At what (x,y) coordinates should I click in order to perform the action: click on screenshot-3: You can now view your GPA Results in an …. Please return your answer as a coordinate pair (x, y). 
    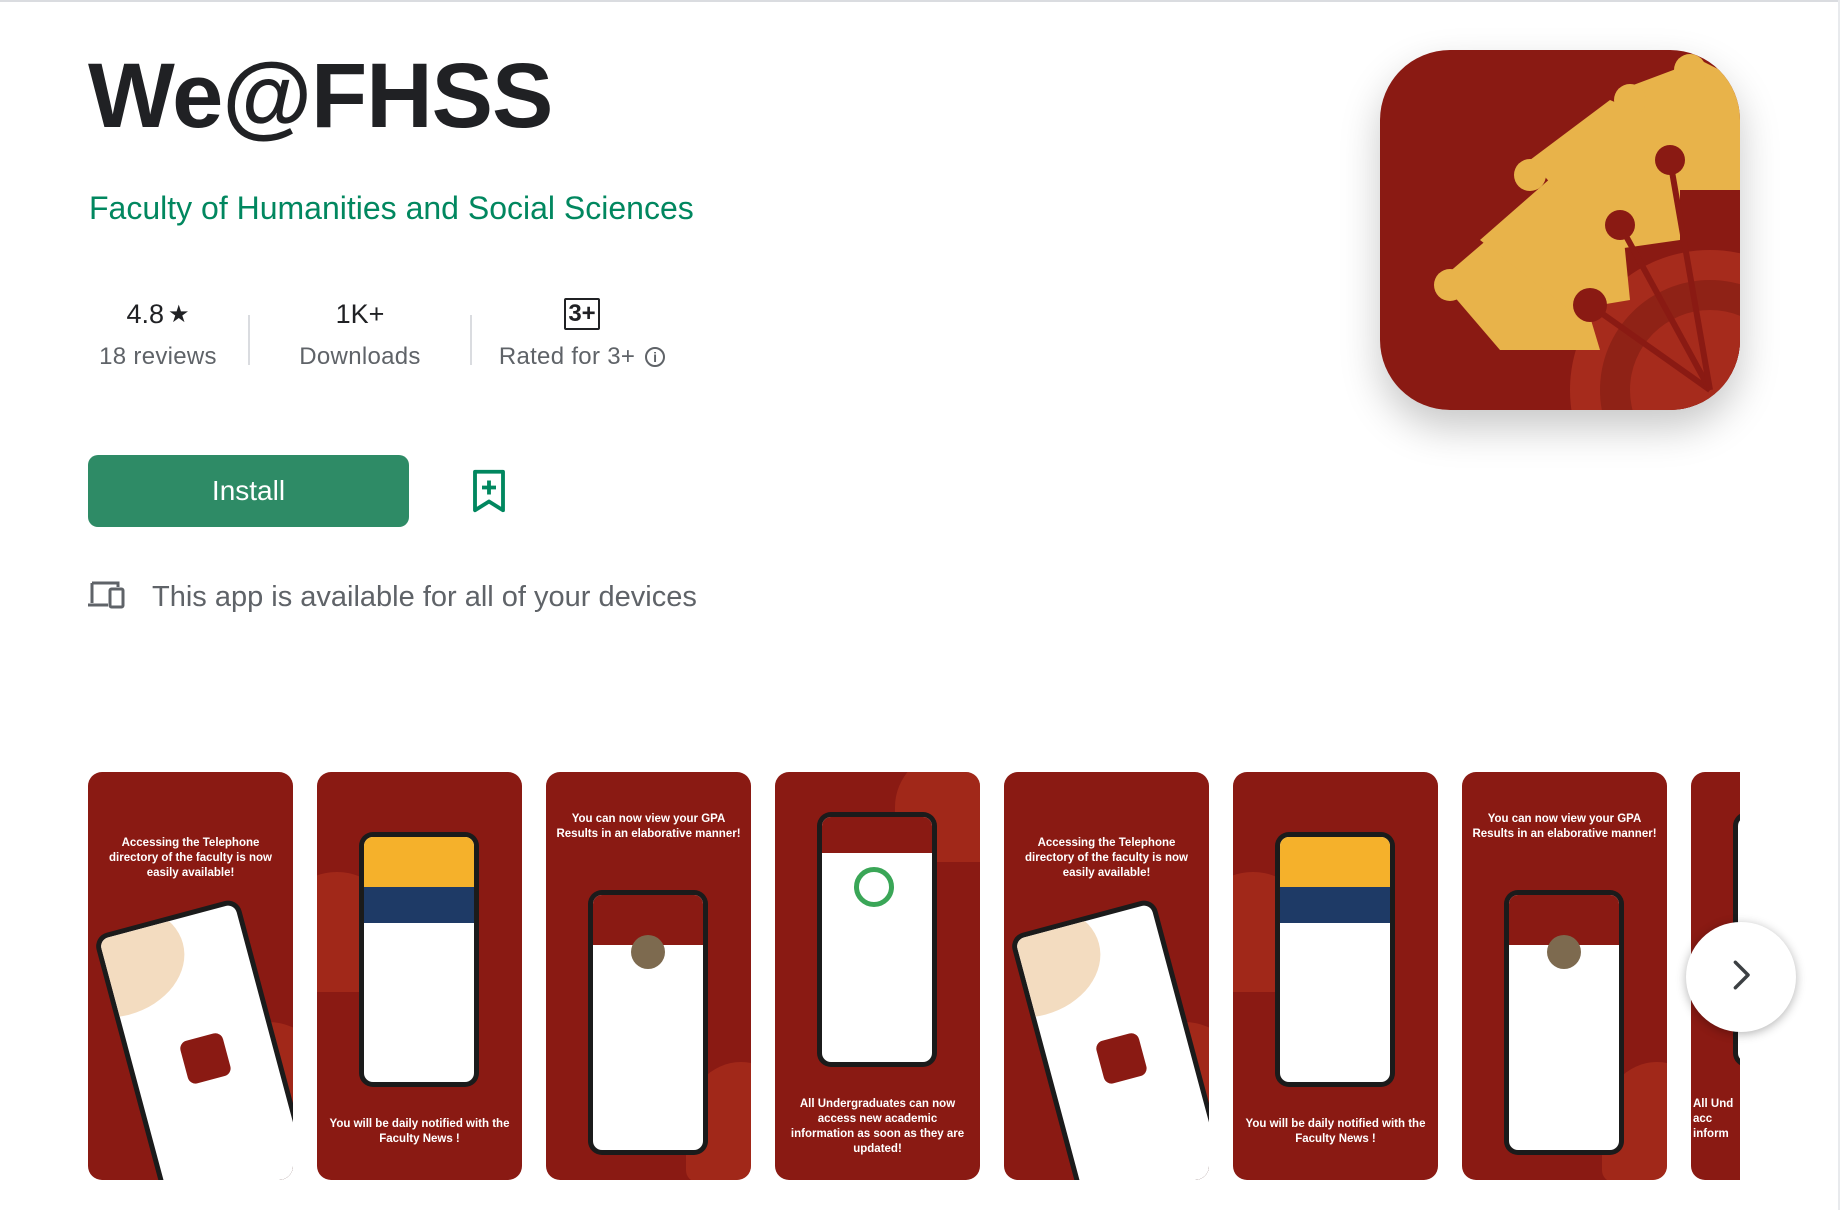
    Looking at the image, I should click on (648, 976).